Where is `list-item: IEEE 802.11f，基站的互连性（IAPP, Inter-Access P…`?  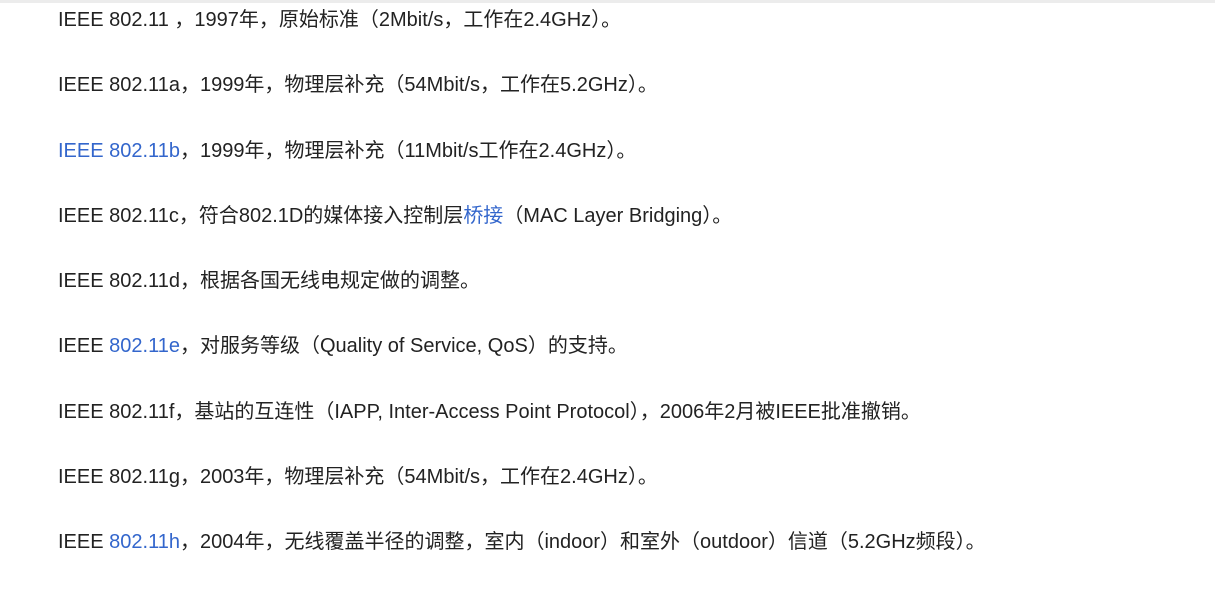
list-item: IEEE 802.11f，基站的互连性（IAPP, Inter-Access P… is located at coordinates (522, 428).